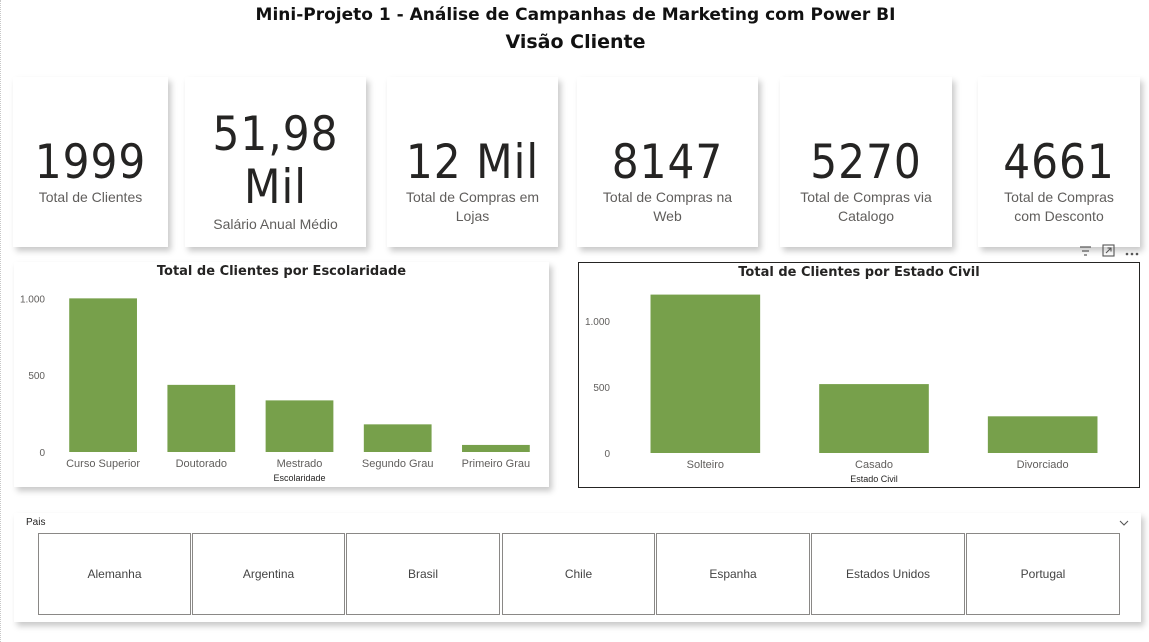  Describe the element at coordinates (667, 197) in the screenshot. I see `card-label-line1: Total de Compras na` at that location.